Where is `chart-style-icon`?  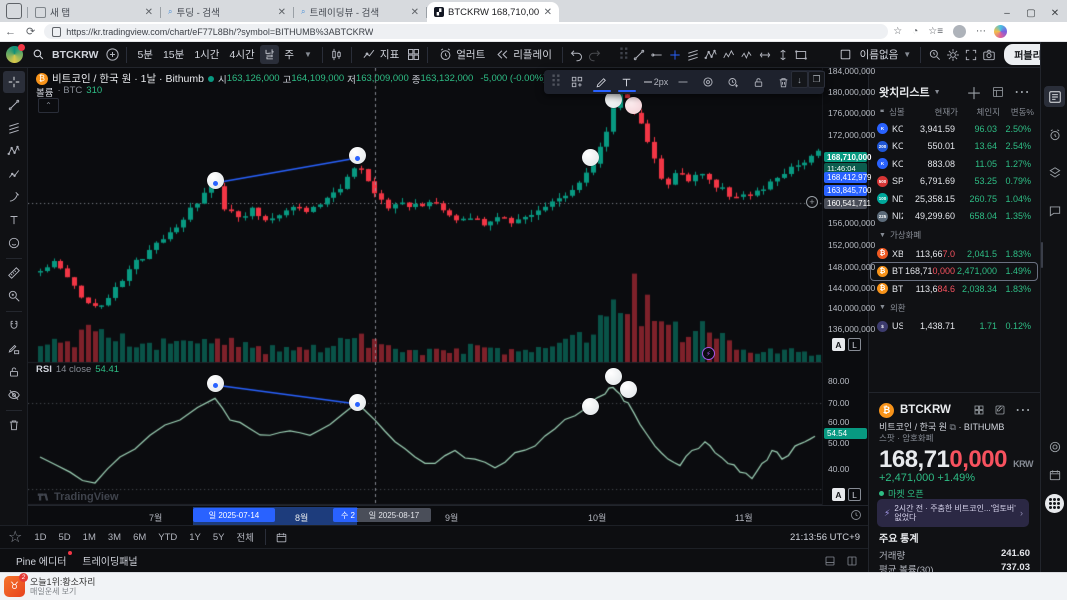 chart-style-icon is located at coordinates (337, 55).